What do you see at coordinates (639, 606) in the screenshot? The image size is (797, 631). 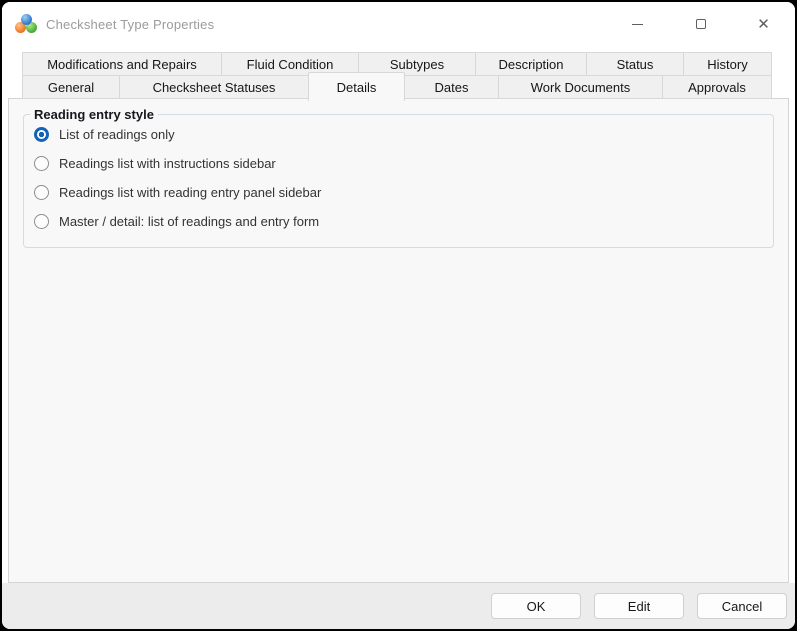 I see `edit-button: Edit` at bounding box center [639, 606].